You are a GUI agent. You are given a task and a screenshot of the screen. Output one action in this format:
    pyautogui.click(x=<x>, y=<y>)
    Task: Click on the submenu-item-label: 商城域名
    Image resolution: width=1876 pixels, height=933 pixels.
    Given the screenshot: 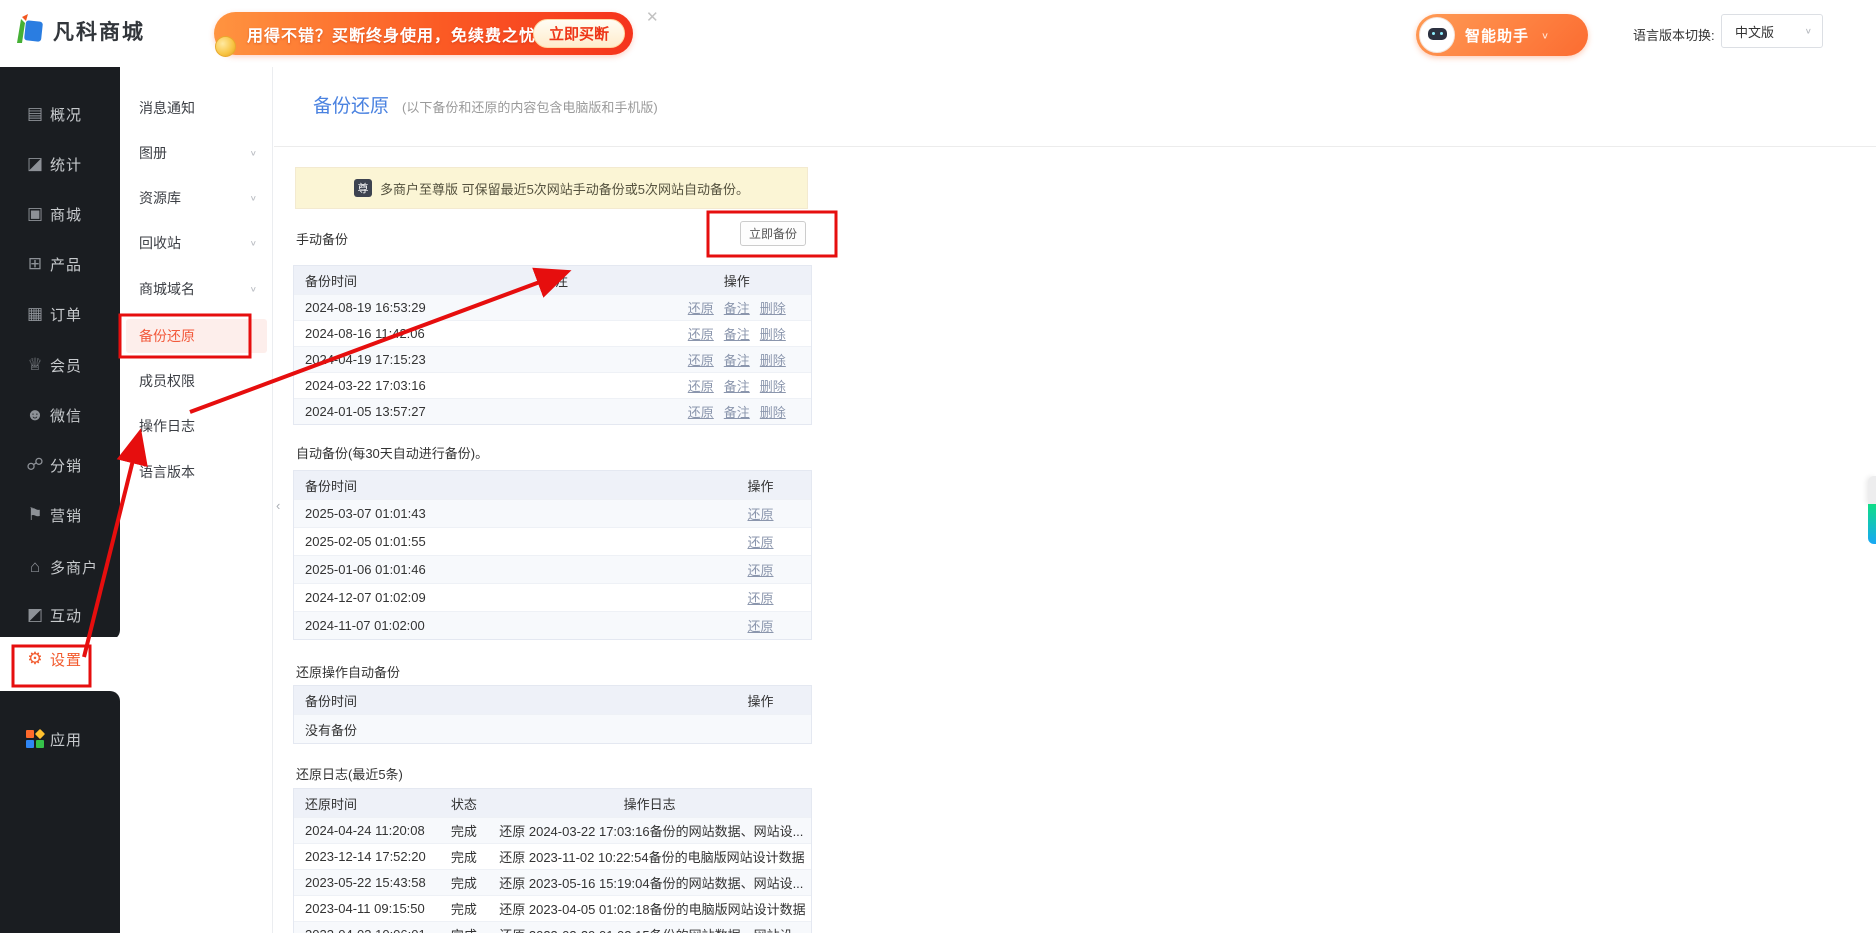 What is the action you would take?
    pyautogui.click(x=167, y=289)
    